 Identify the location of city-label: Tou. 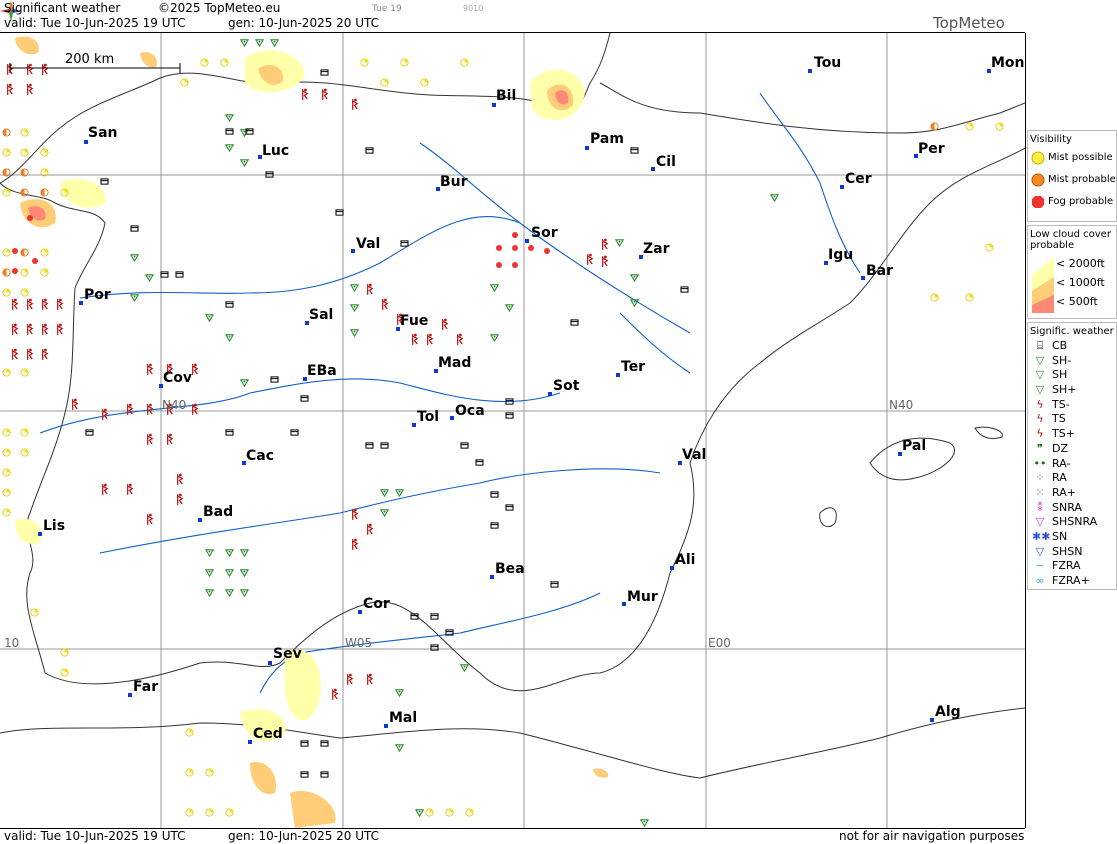
(828, 63).